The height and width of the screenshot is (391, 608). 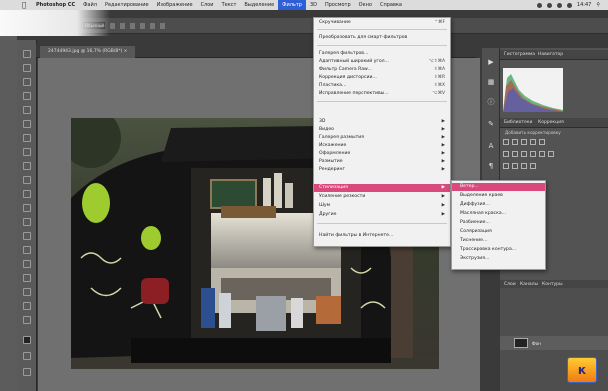 What do you see at coordinates (551, 154) in the screenshot?
I see `lookup-icon` at bounding box center [551, 154].